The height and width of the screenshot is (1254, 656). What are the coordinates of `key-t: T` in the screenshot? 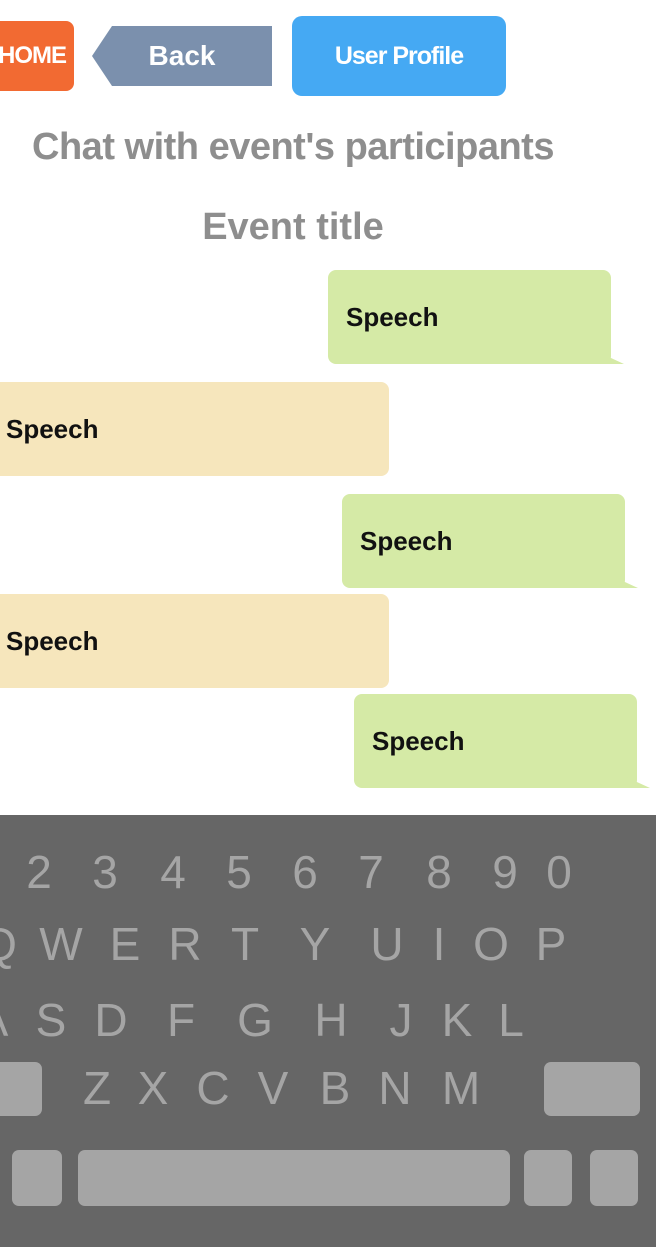 It's located at (245, 944).